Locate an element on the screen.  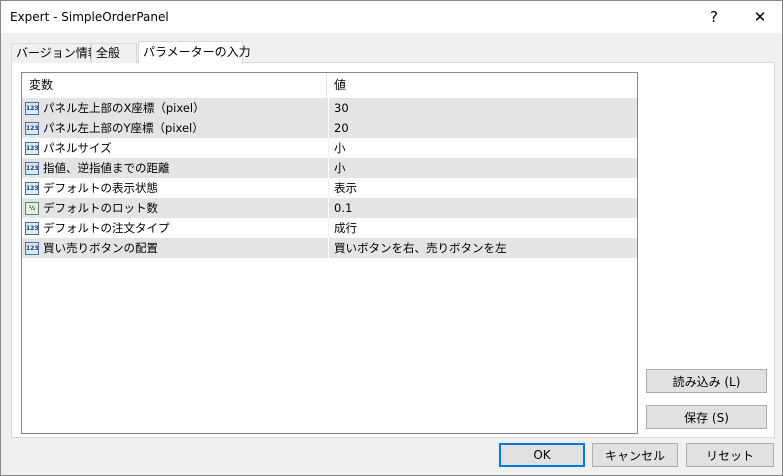
value-cell: 買いボタンを右、売りボタンを左 is located at coordinates (482, 248).